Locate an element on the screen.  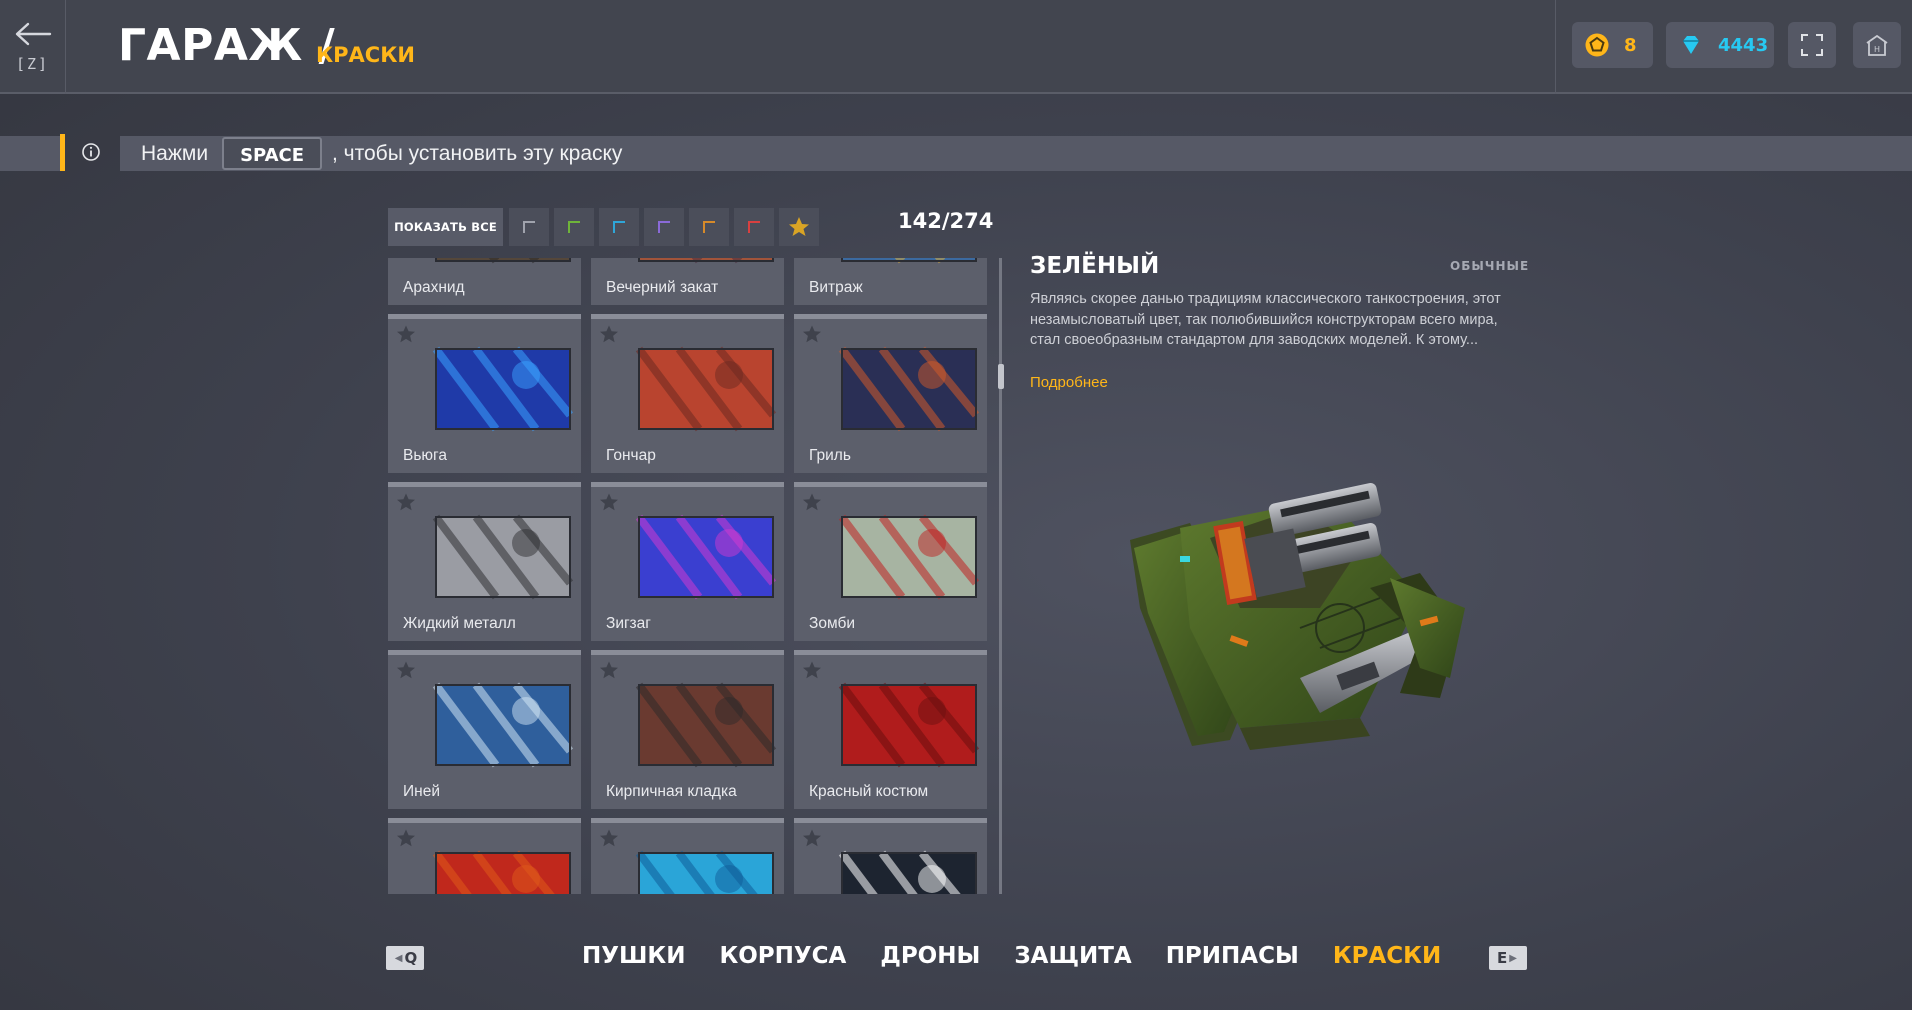
paint-card: Жидкий металл is located at coordinates (484, 561).